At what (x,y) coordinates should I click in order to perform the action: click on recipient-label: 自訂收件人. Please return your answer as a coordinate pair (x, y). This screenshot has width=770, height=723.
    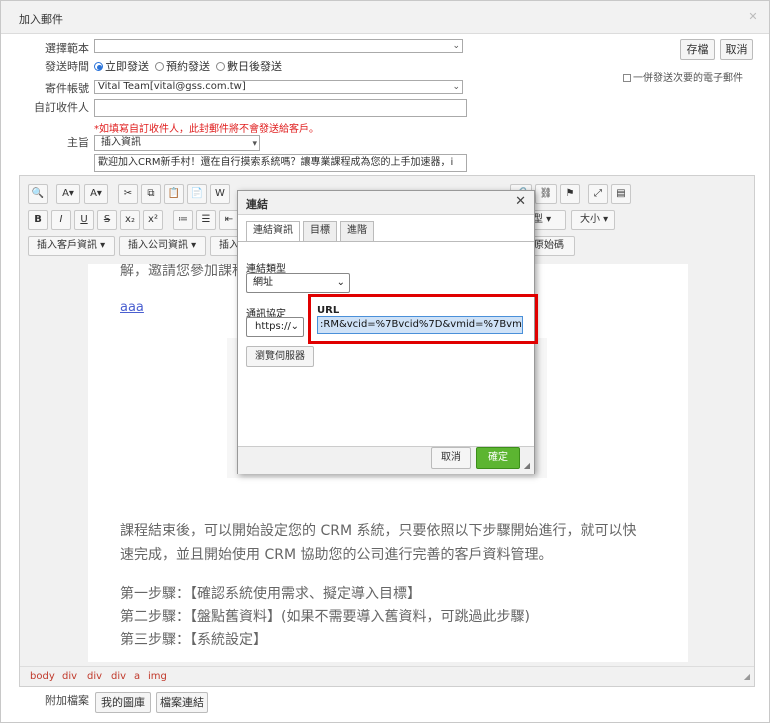
    Looking at the image, I should click on (61, 107).